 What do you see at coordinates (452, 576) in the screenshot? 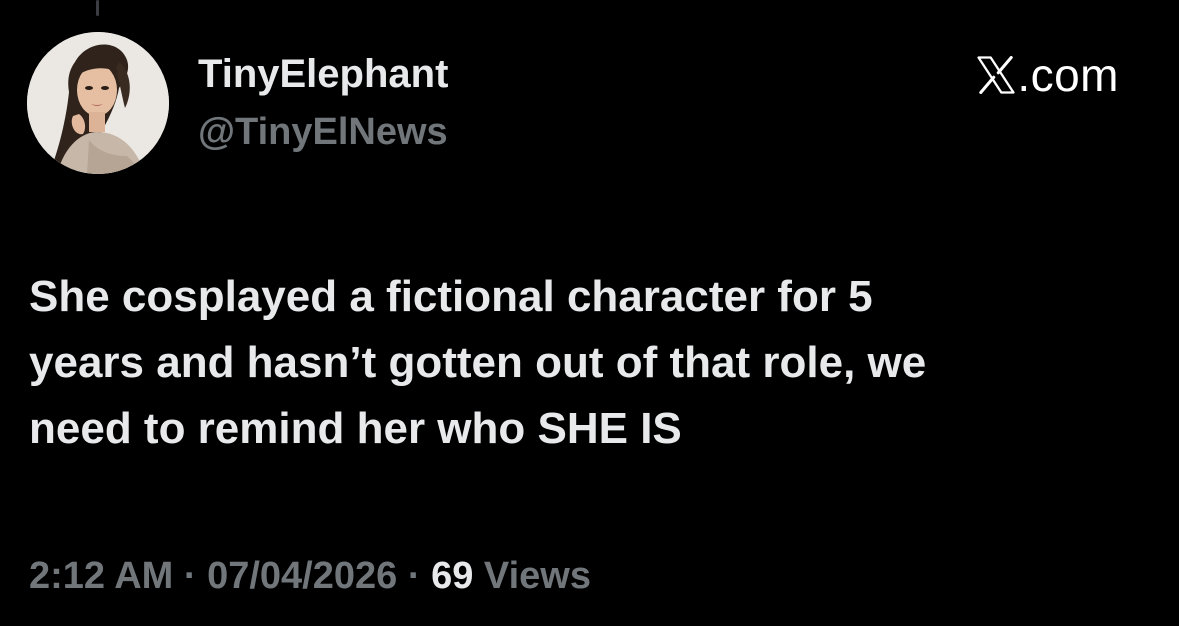
I see `views-count: 69` at bounding box center [452, 576].